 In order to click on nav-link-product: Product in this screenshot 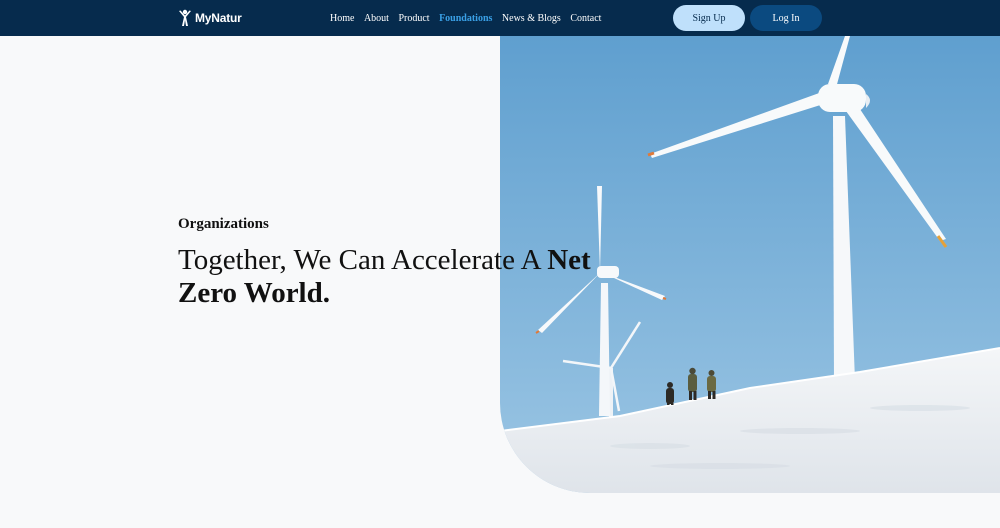, I will do `click(413, 18)`.